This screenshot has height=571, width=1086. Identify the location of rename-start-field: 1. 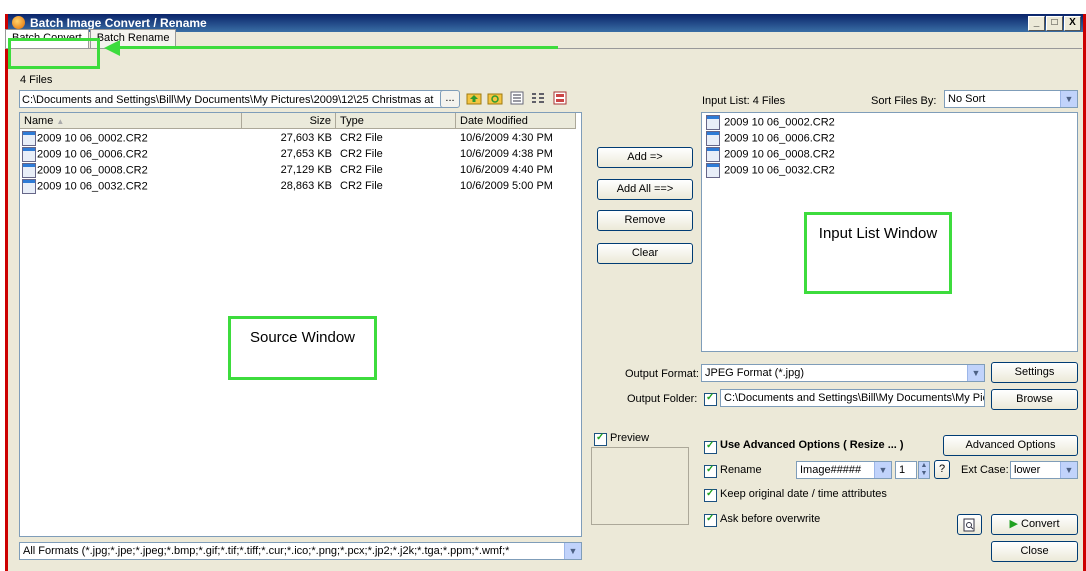
(906, 470).